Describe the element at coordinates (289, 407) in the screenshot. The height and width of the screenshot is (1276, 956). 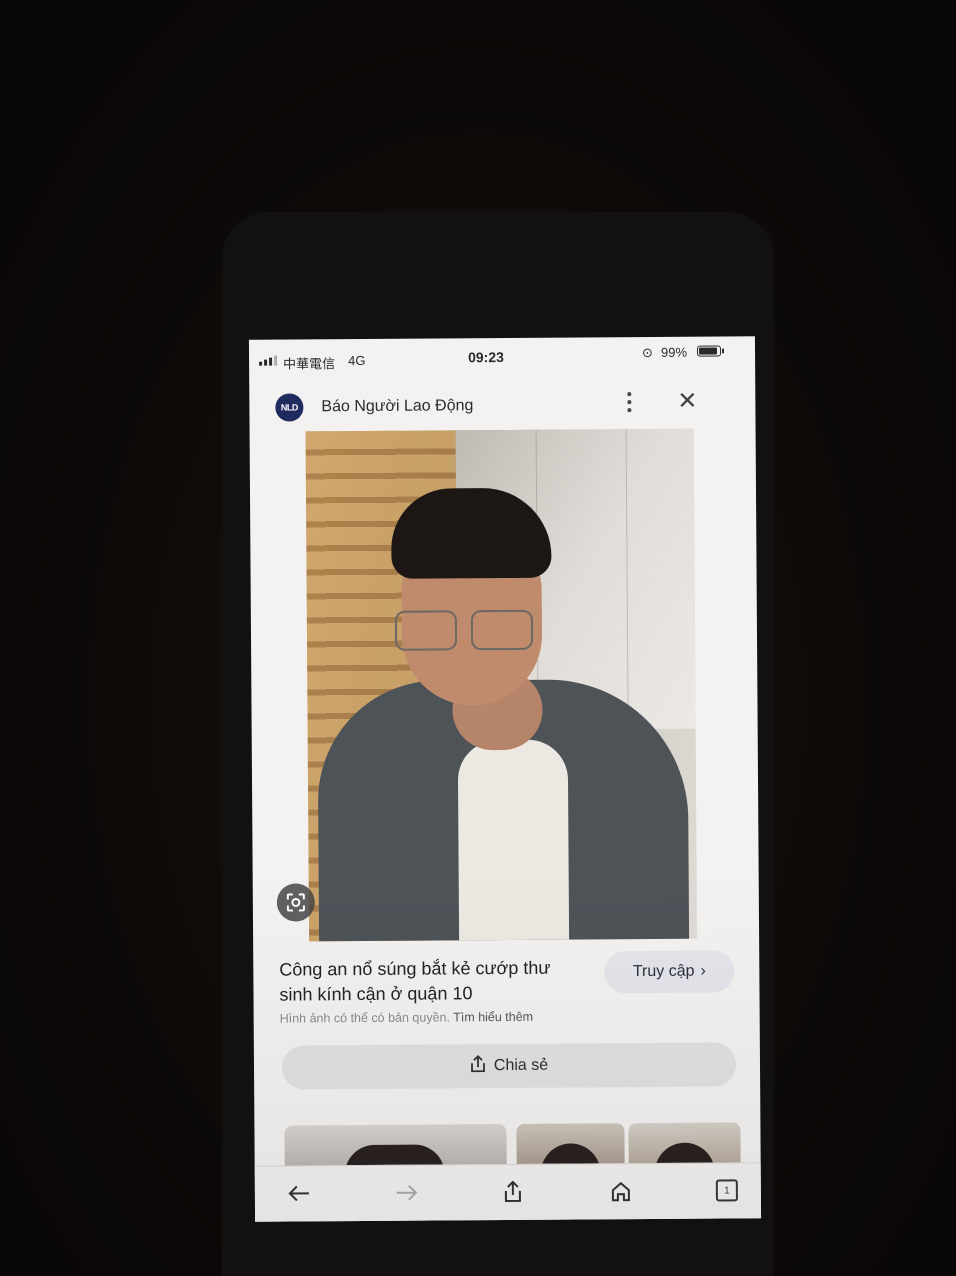
I see `site-logo: NLD` at that location.